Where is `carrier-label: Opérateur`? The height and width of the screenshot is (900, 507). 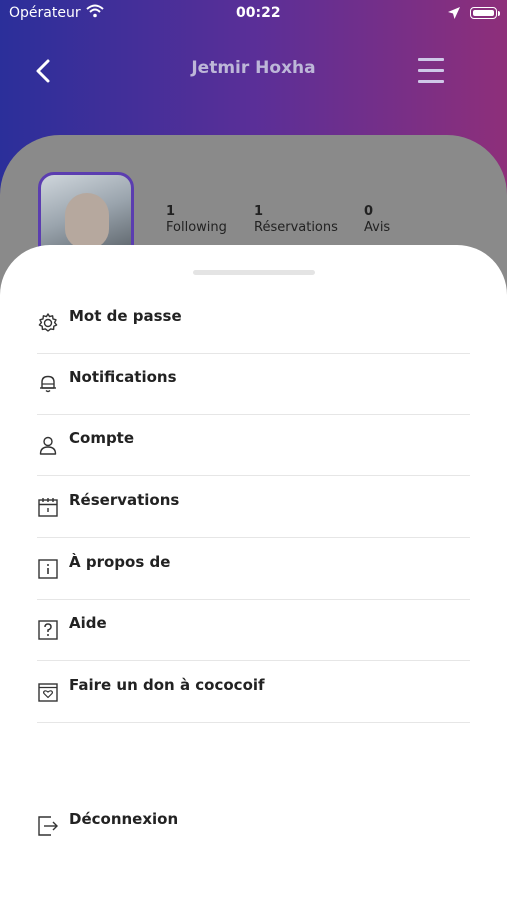 carrier-label: Opérateur is located at coordinates (45, 13).